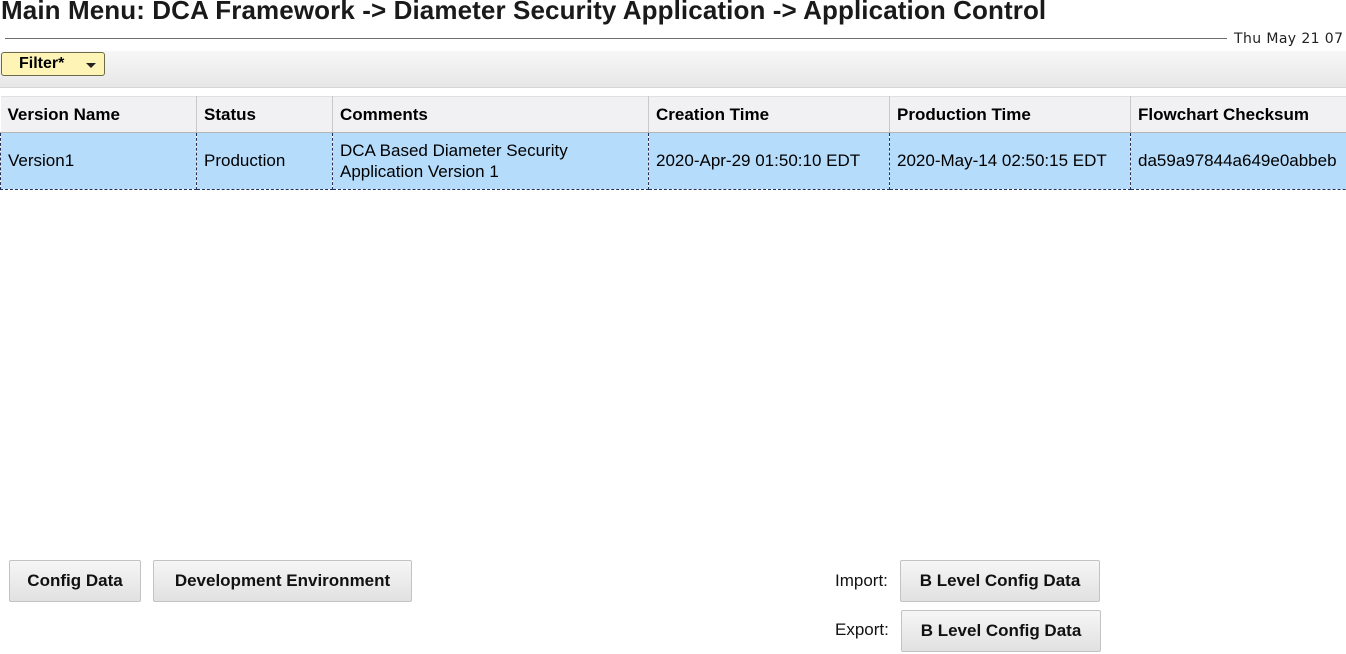 The image size is (1346, 654). What do you see at coordinates (75, 581) in the screenshot?
I see `config-data-button: Config Data` at bounding box center [75, 581].